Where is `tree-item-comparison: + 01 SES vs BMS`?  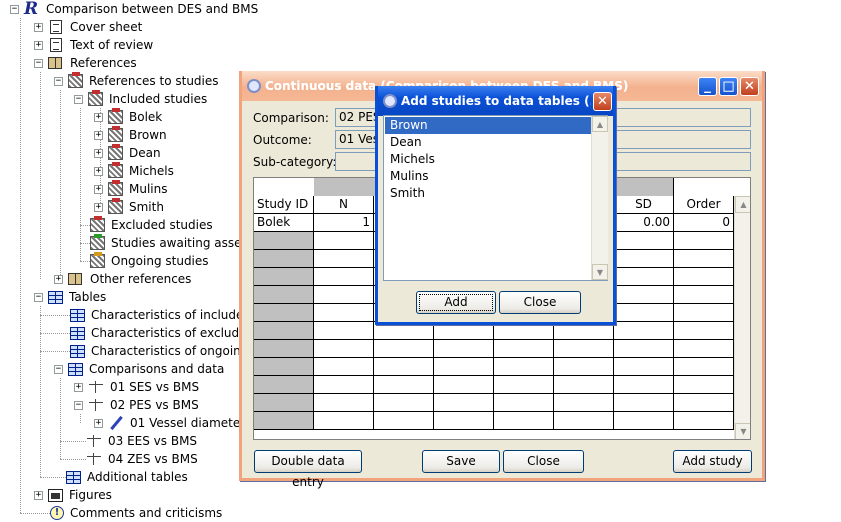
tree-item-comparison: + 01 SES vs BMS is located at coordinates (137, 387).